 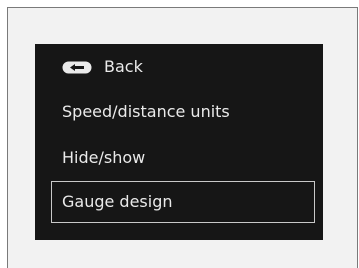 I want to click on menu-item-hide-show: Hide/show, so click(x=103, y=158).